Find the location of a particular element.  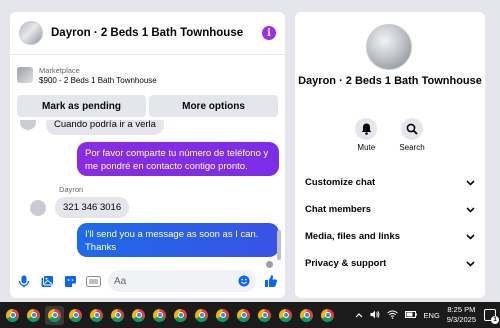

taskbar: ENG 8:25 PM 9/3/2025 1 is located at coordinates (250, 315).